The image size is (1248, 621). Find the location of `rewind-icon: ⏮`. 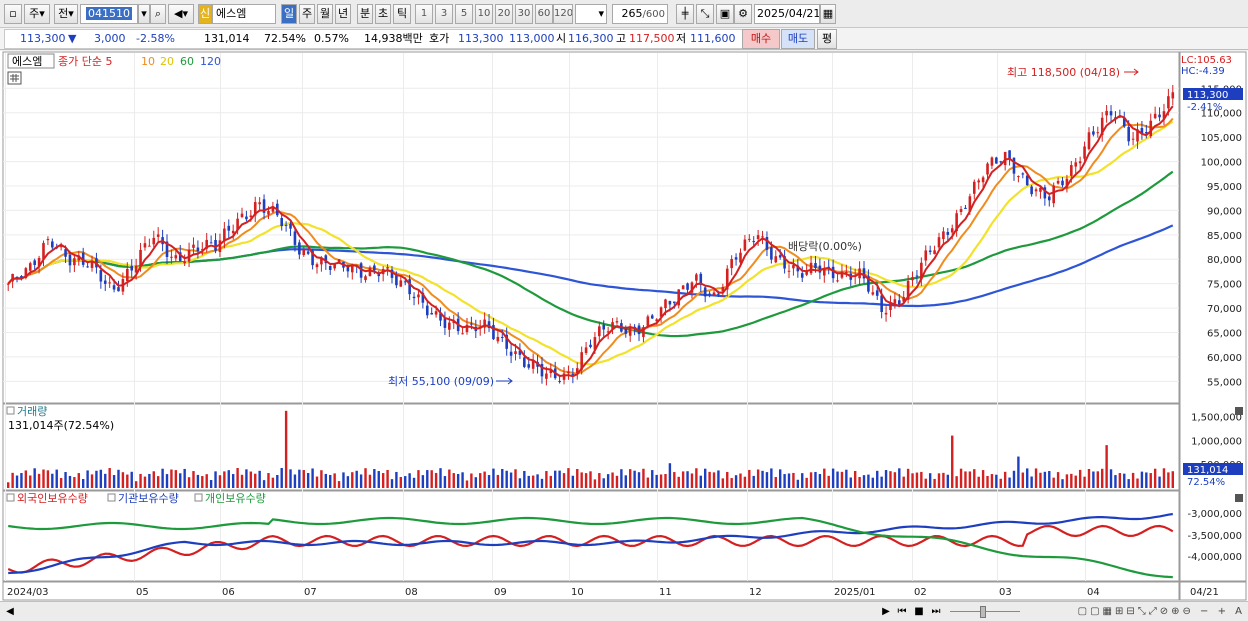

rewind-icon: ⏮ is located at coordinates (902, 612).